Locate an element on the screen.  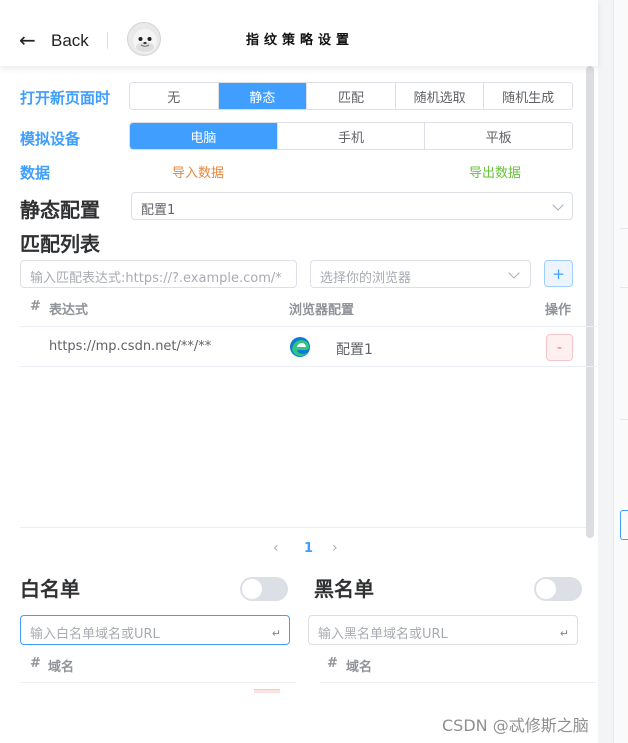
back-button: Back is located at coordinates (70, 41).